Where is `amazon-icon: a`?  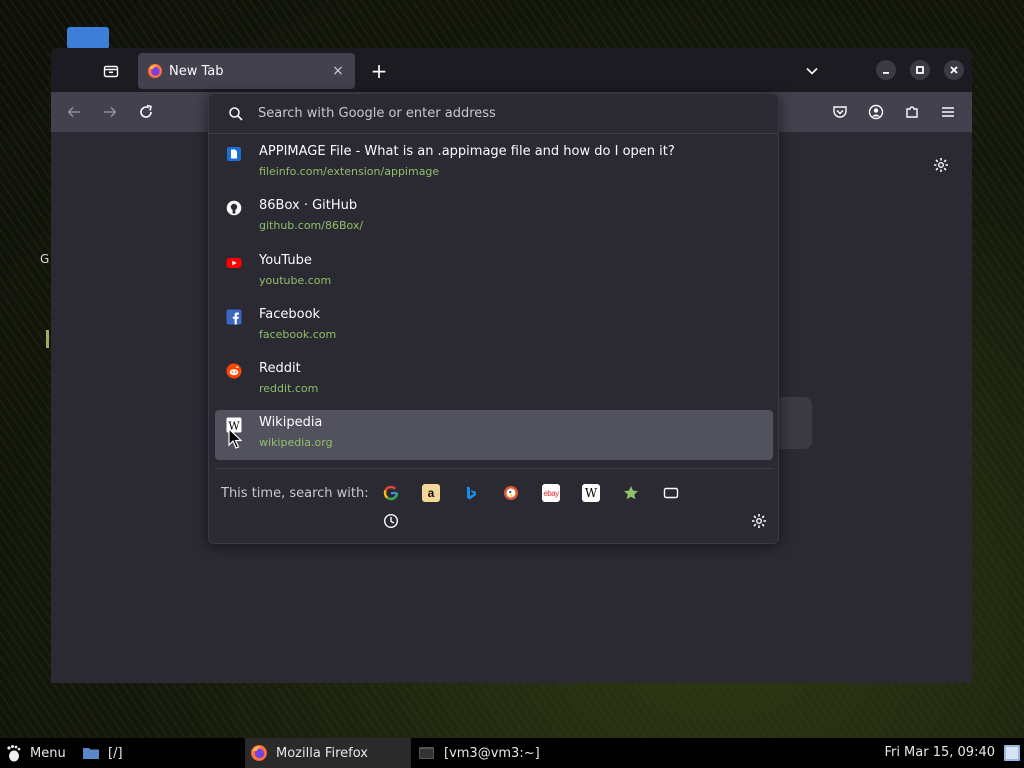
amazon-icon: a is located at coordinates (431, 493).